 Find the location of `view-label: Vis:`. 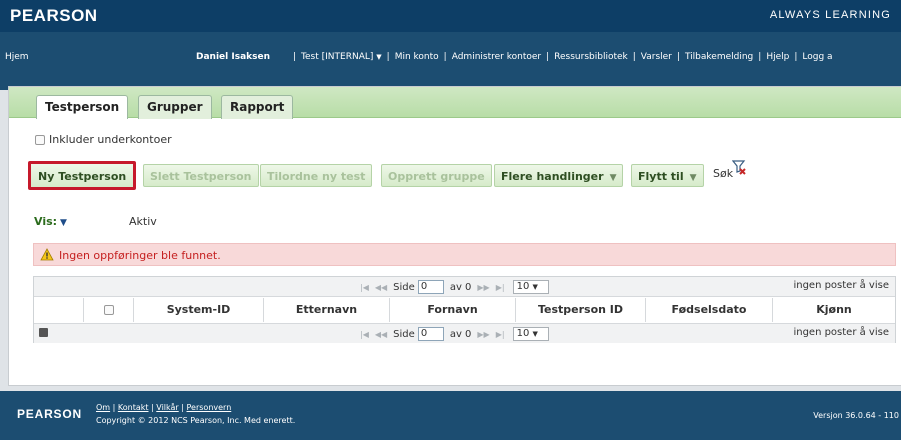

view-label: Vis: is located at coordinates (46, 221).